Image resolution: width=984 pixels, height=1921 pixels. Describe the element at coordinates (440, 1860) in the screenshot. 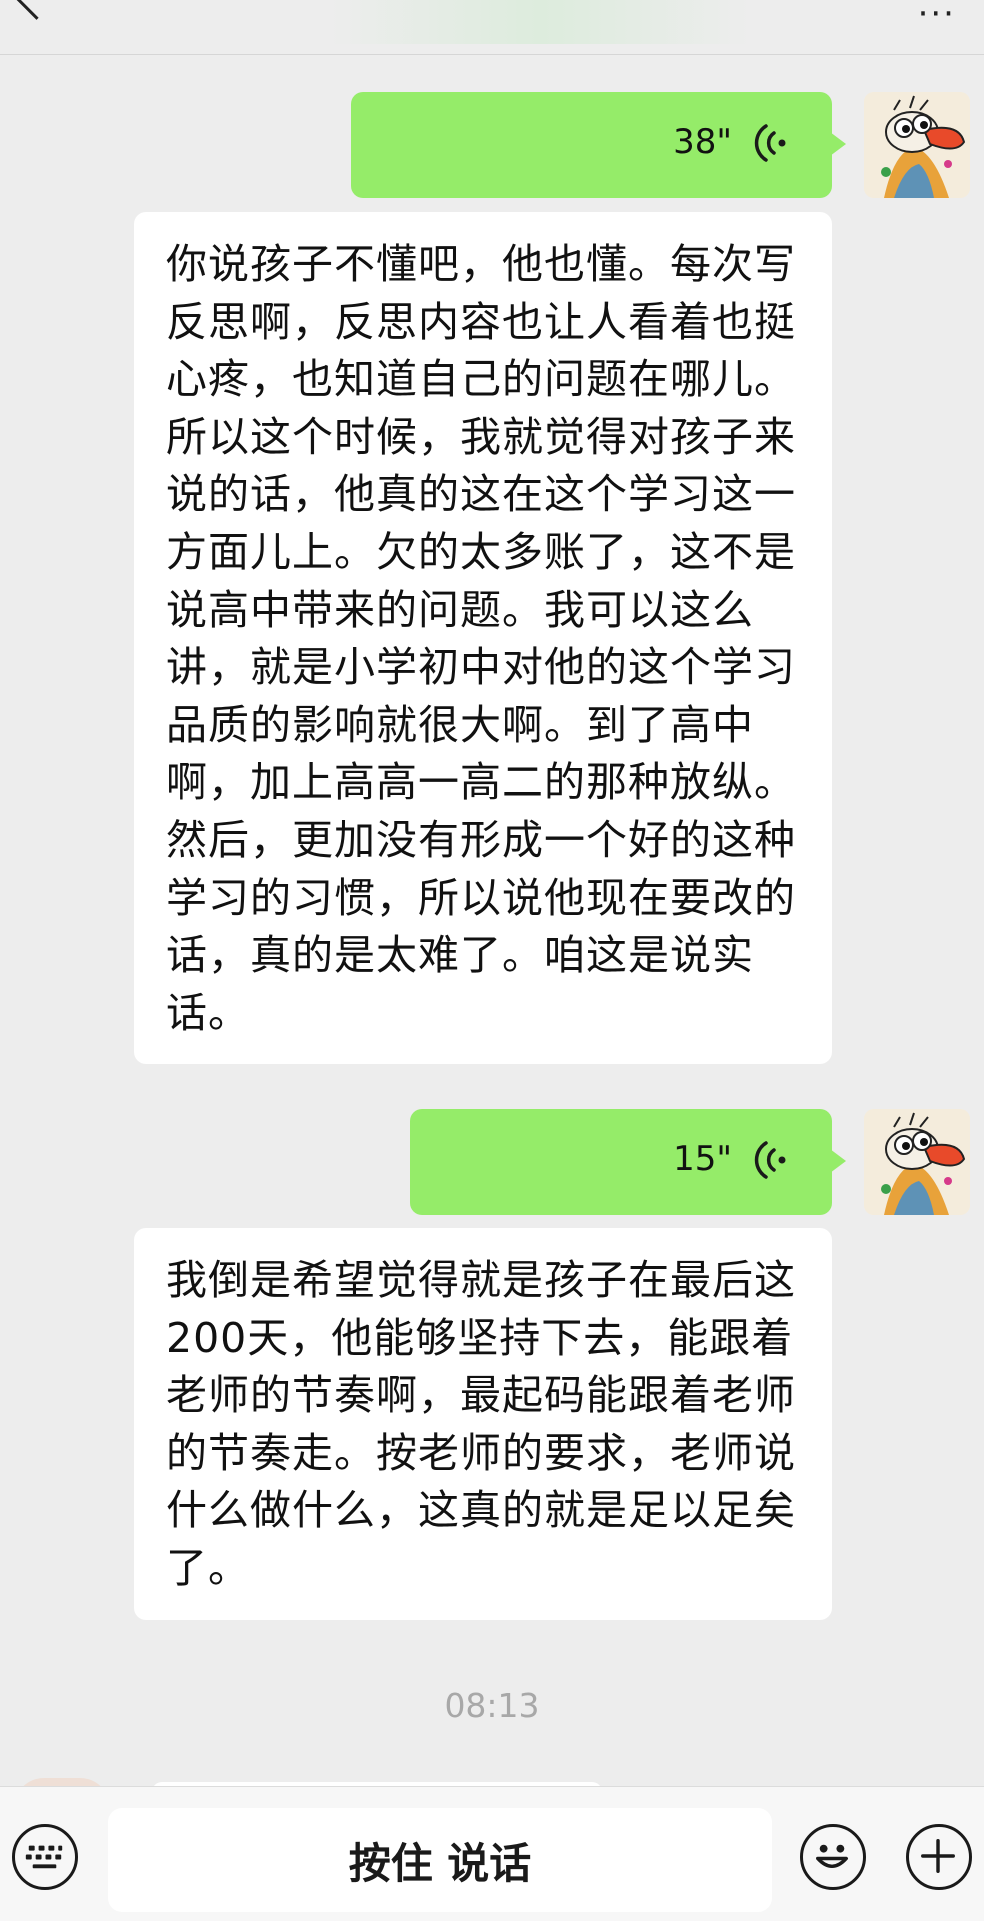

I see `hold-to-talk-button: 按住 说话` at that location.